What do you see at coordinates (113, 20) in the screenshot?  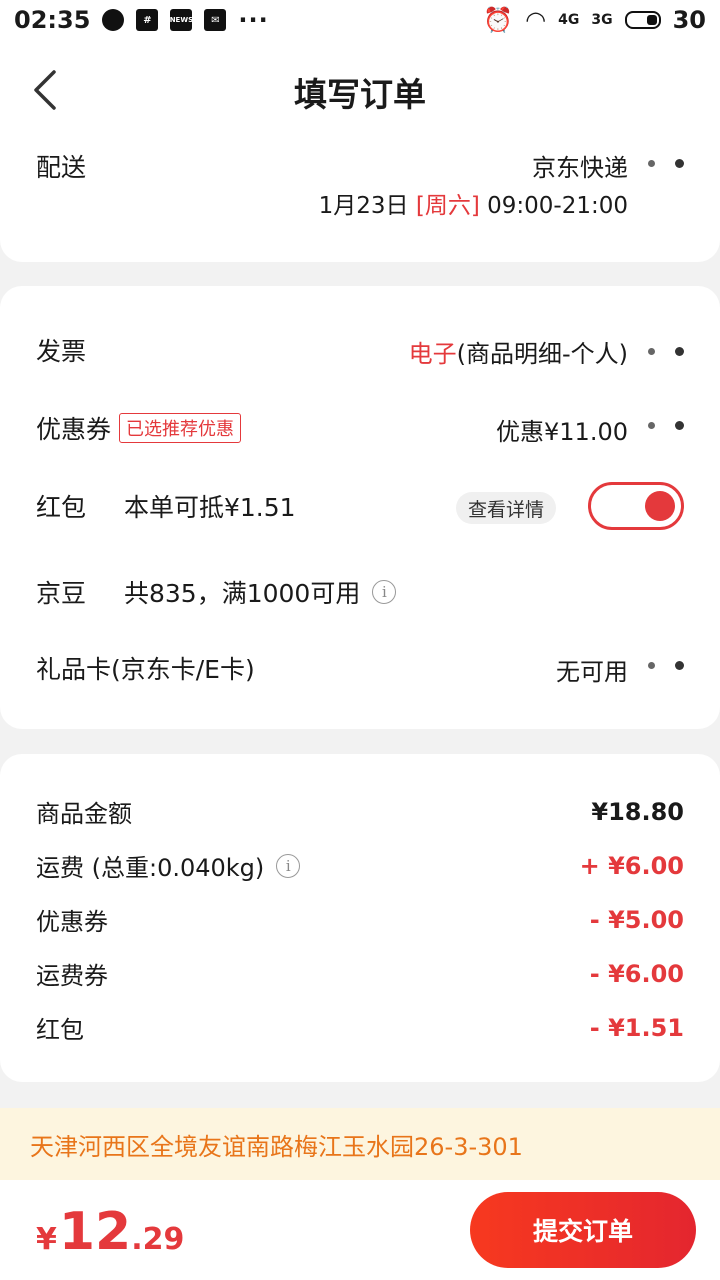 I see `chat-icon` at bounding box center [113, 20].